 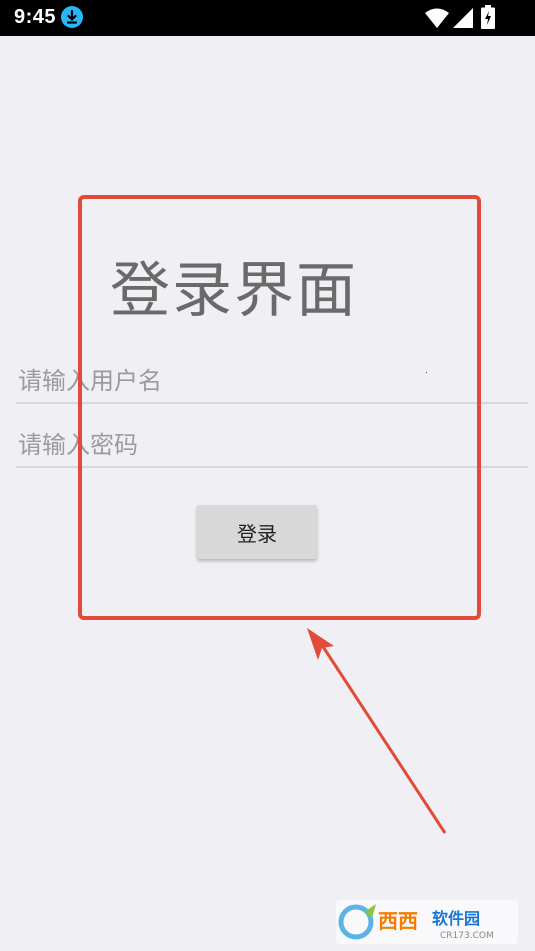 I want to click on wifi-icon, so click(x=437, y=18).